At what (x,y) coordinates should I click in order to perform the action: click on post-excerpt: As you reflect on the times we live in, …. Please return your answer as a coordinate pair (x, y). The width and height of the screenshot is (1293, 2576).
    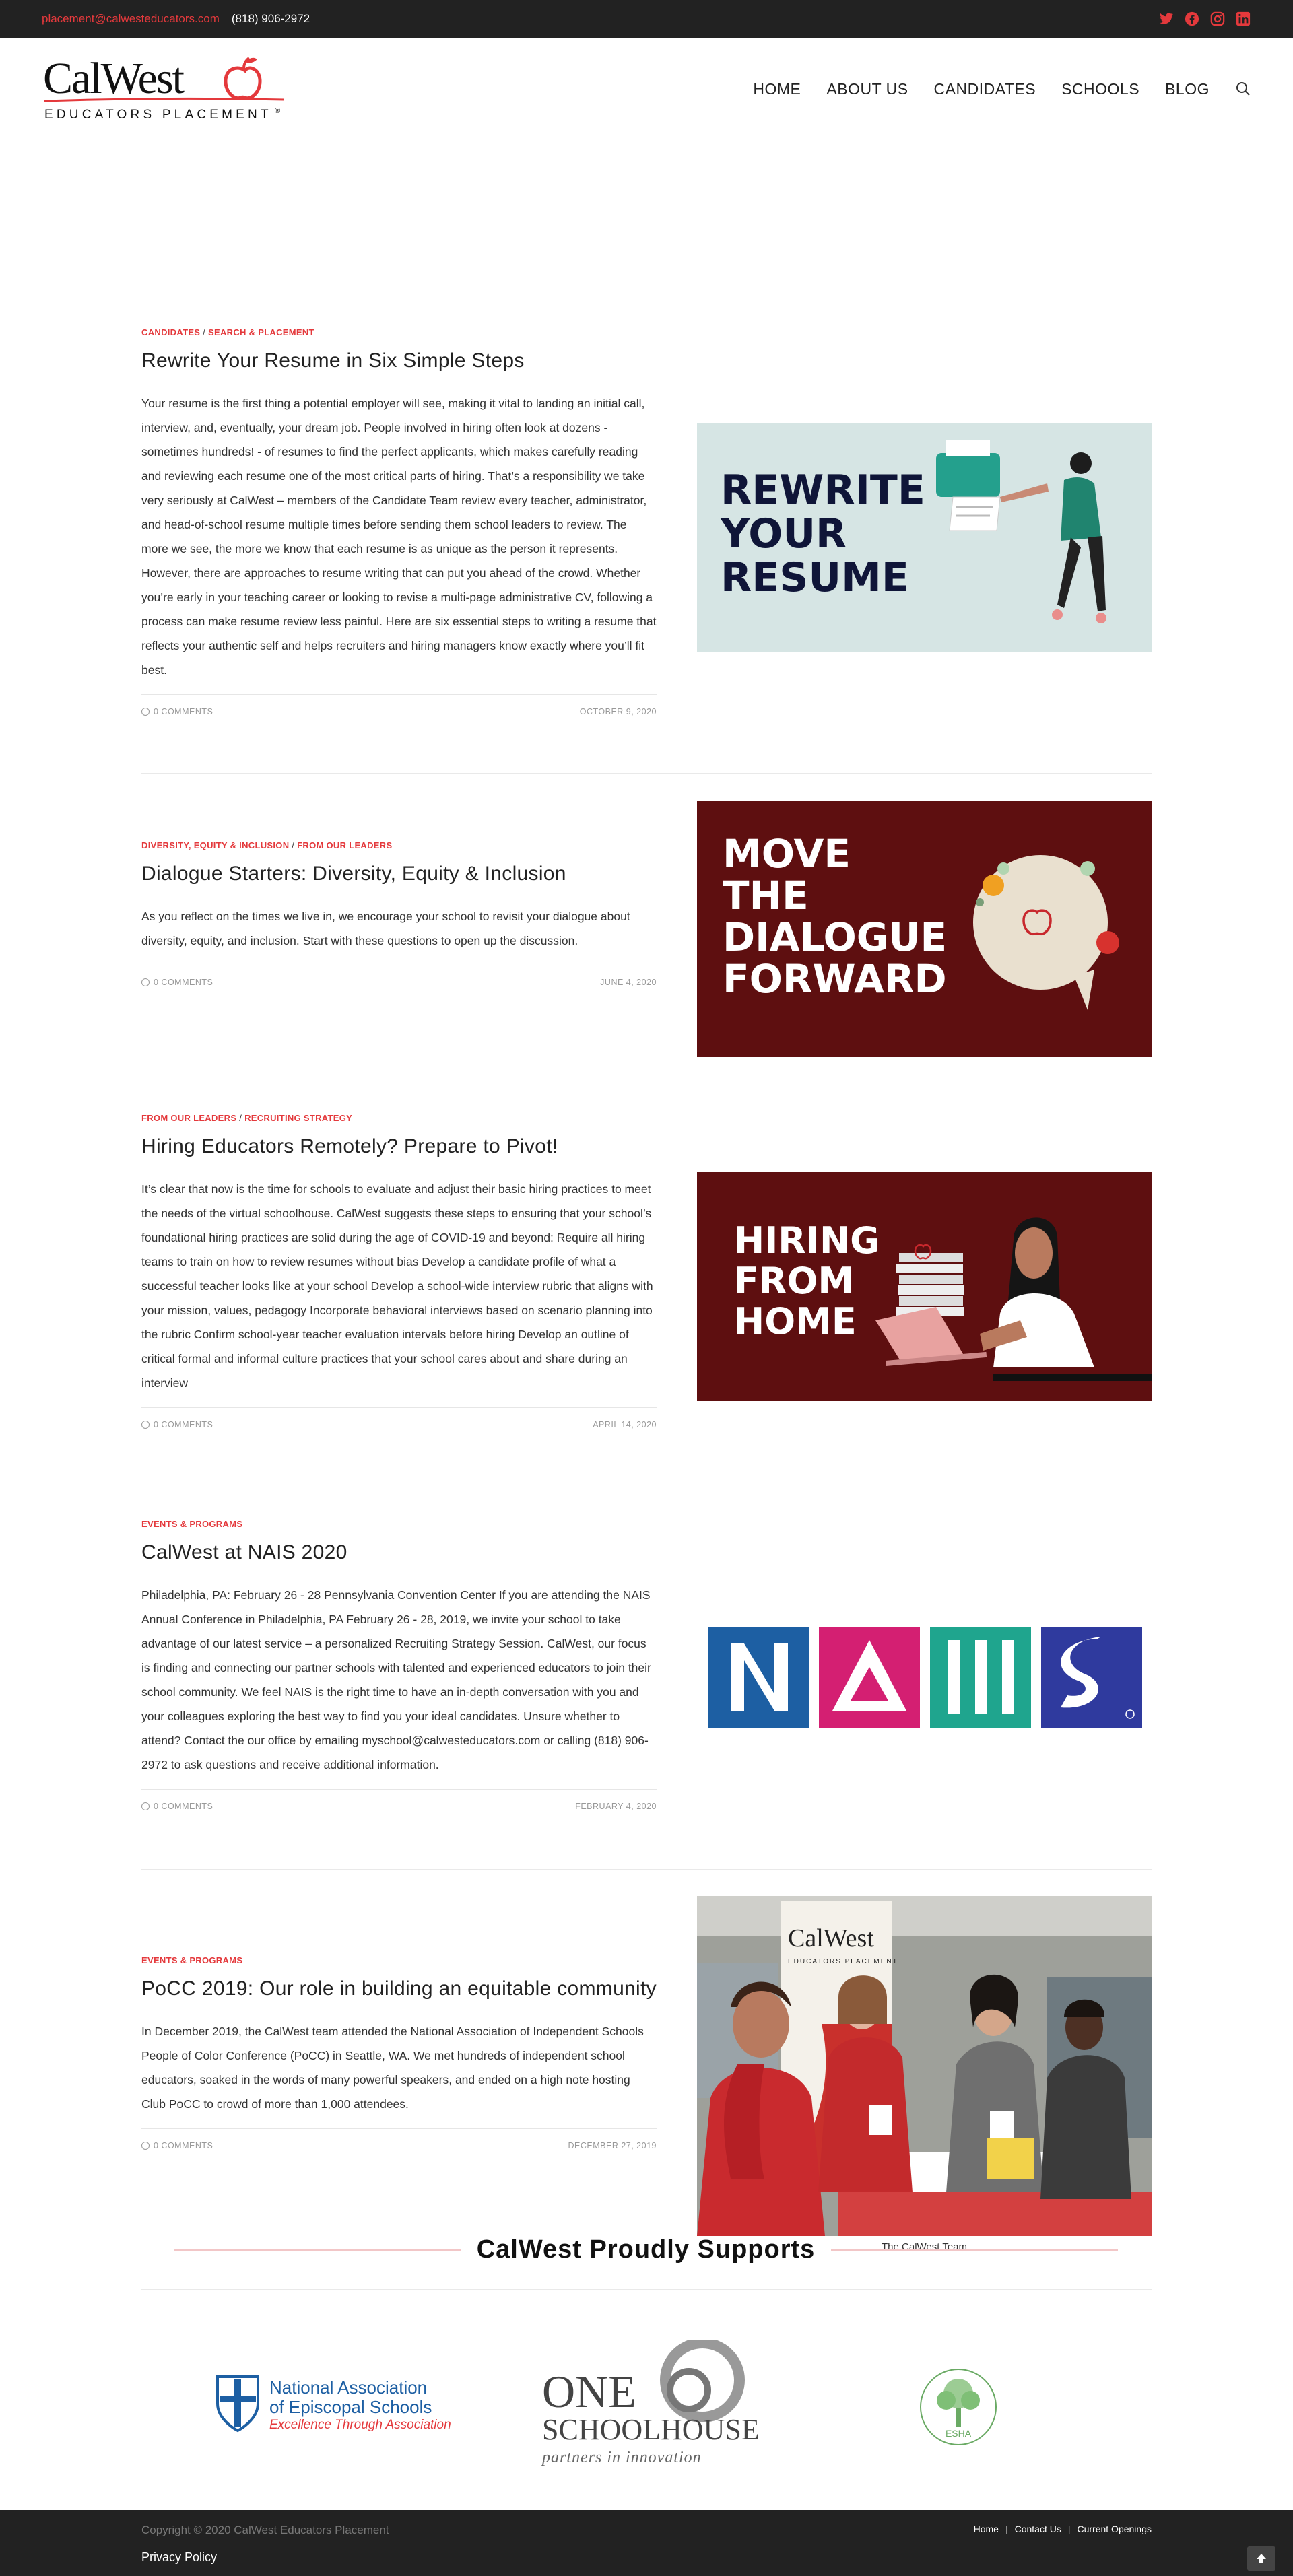
    Looking at the image, I should click on (385, 928).